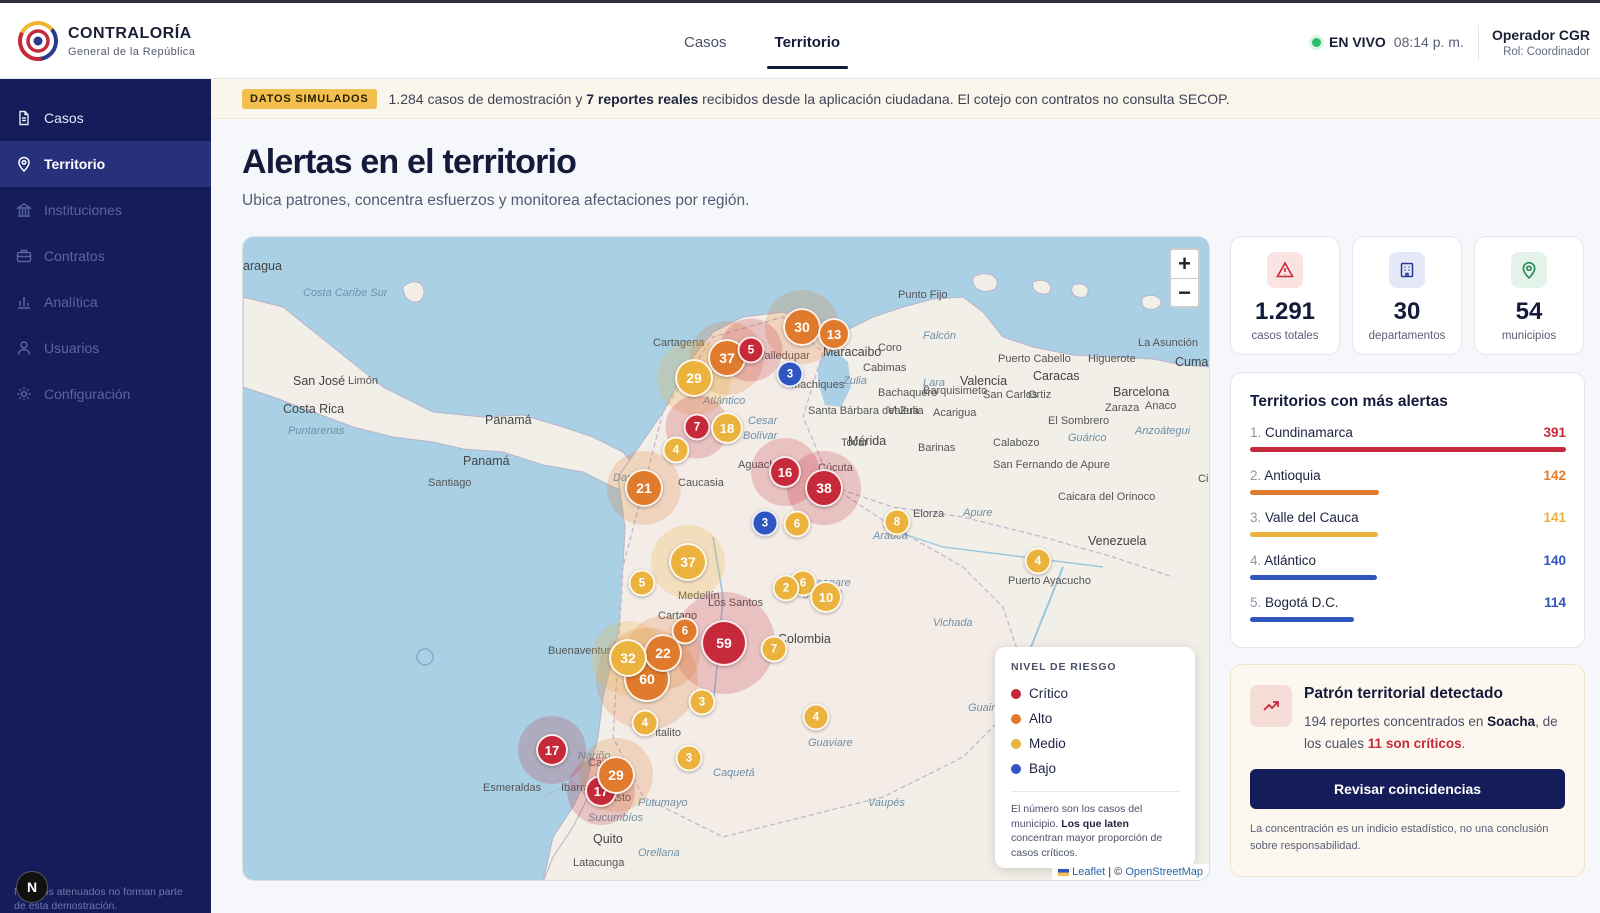 This screenshot has height=913, width=1600. I want to click on map-label: Puntarenas, so click(316, 431).